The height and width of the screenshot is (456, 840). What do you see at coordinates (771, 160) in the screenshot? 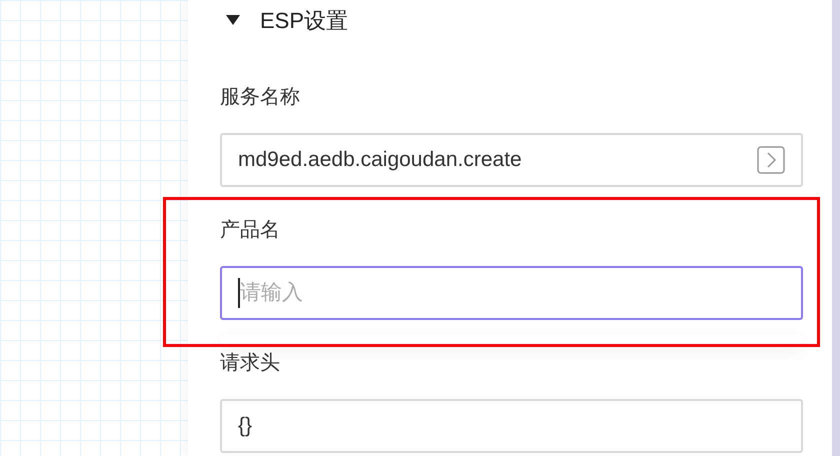
I see `chevron-right-icon` at bounding box center [771, 160].